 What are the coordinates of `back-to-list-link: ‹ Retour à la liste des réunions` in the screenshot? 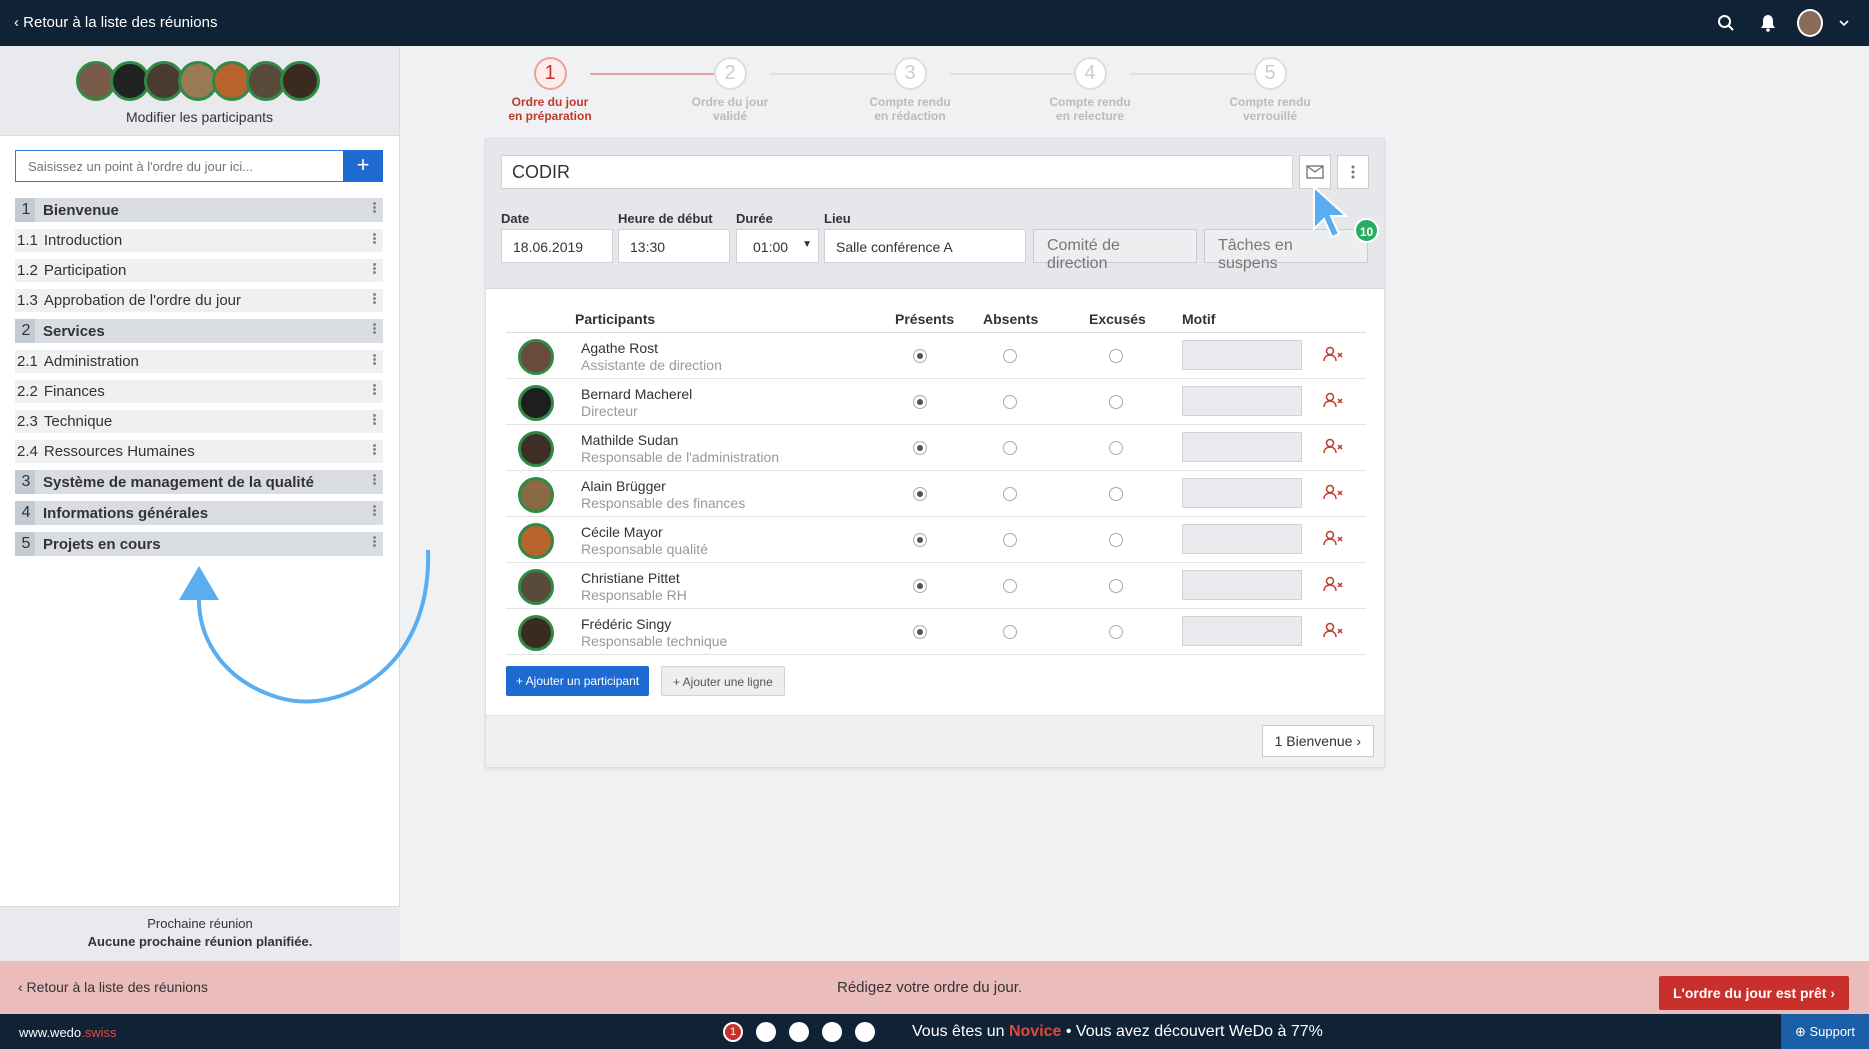 It's located at (115, 22).